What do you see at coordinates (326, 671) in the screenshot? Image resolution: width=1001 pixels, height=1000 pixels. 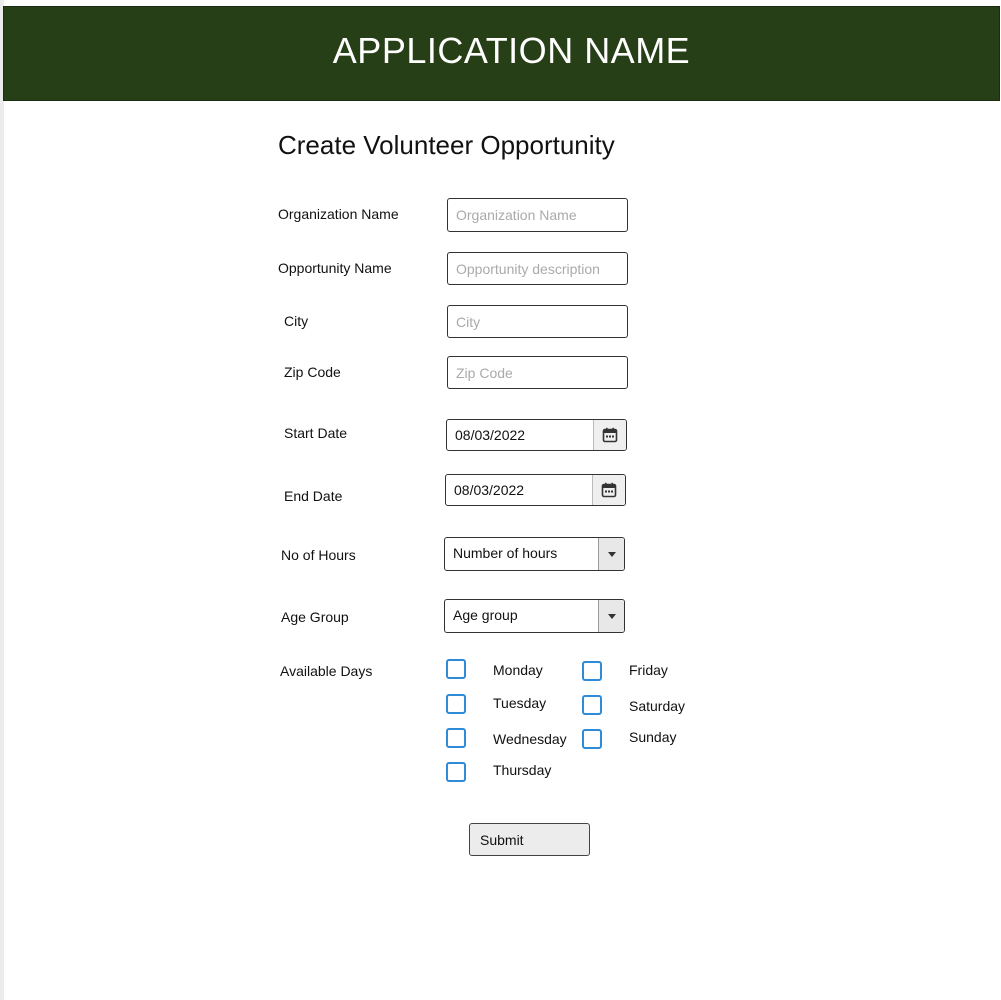 I see `available-days-label: Available Days` at bounding box center [326, 671].